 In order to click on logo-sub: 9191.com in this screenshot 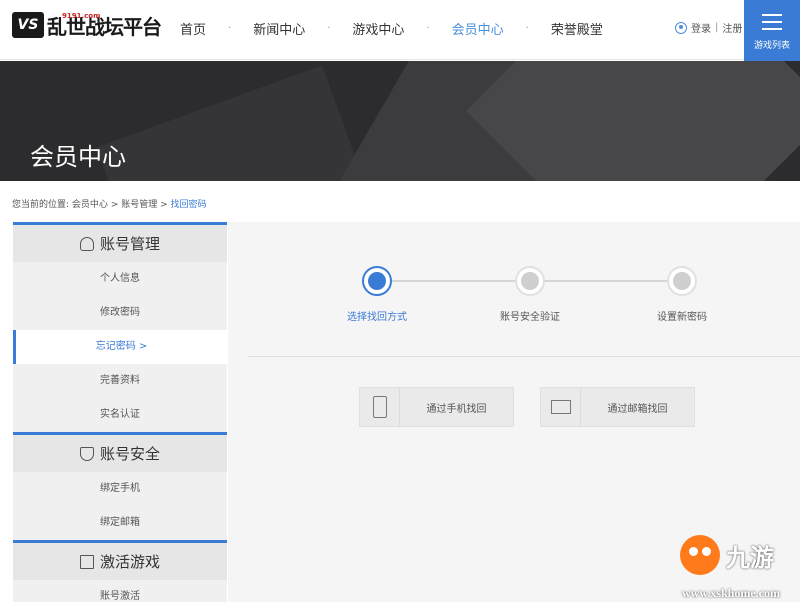, I will do `click(81, 16)`.